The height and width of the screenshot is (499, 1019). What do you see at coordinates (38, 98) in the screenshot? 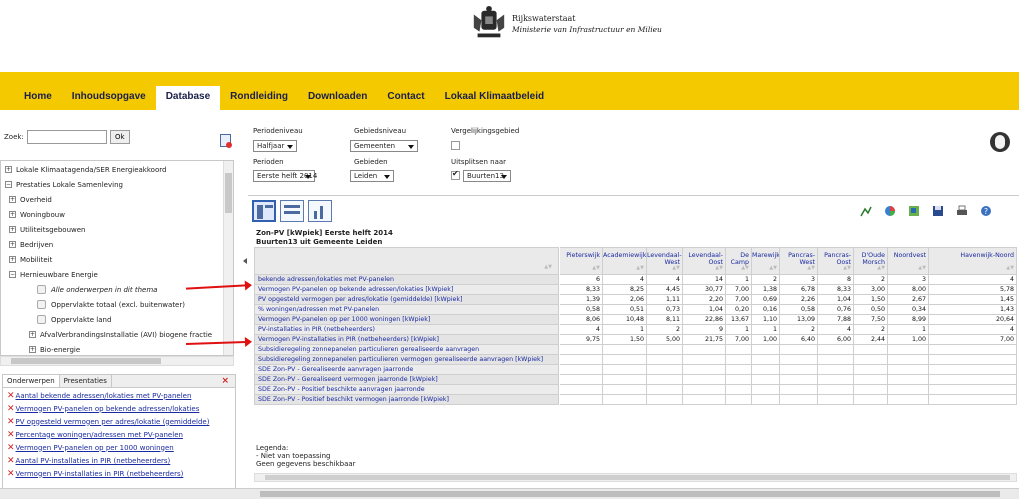
I see `nav-home: Home` at bounding box center [38, 98].